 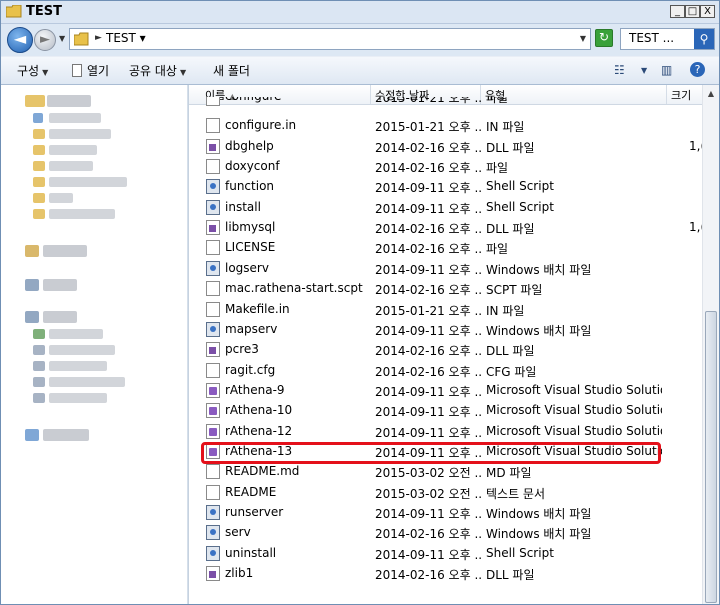 What do you see at coordinates (213, 390) in the screenshot?
I see `vs-solution-icon` at bounding box center [213, 390].